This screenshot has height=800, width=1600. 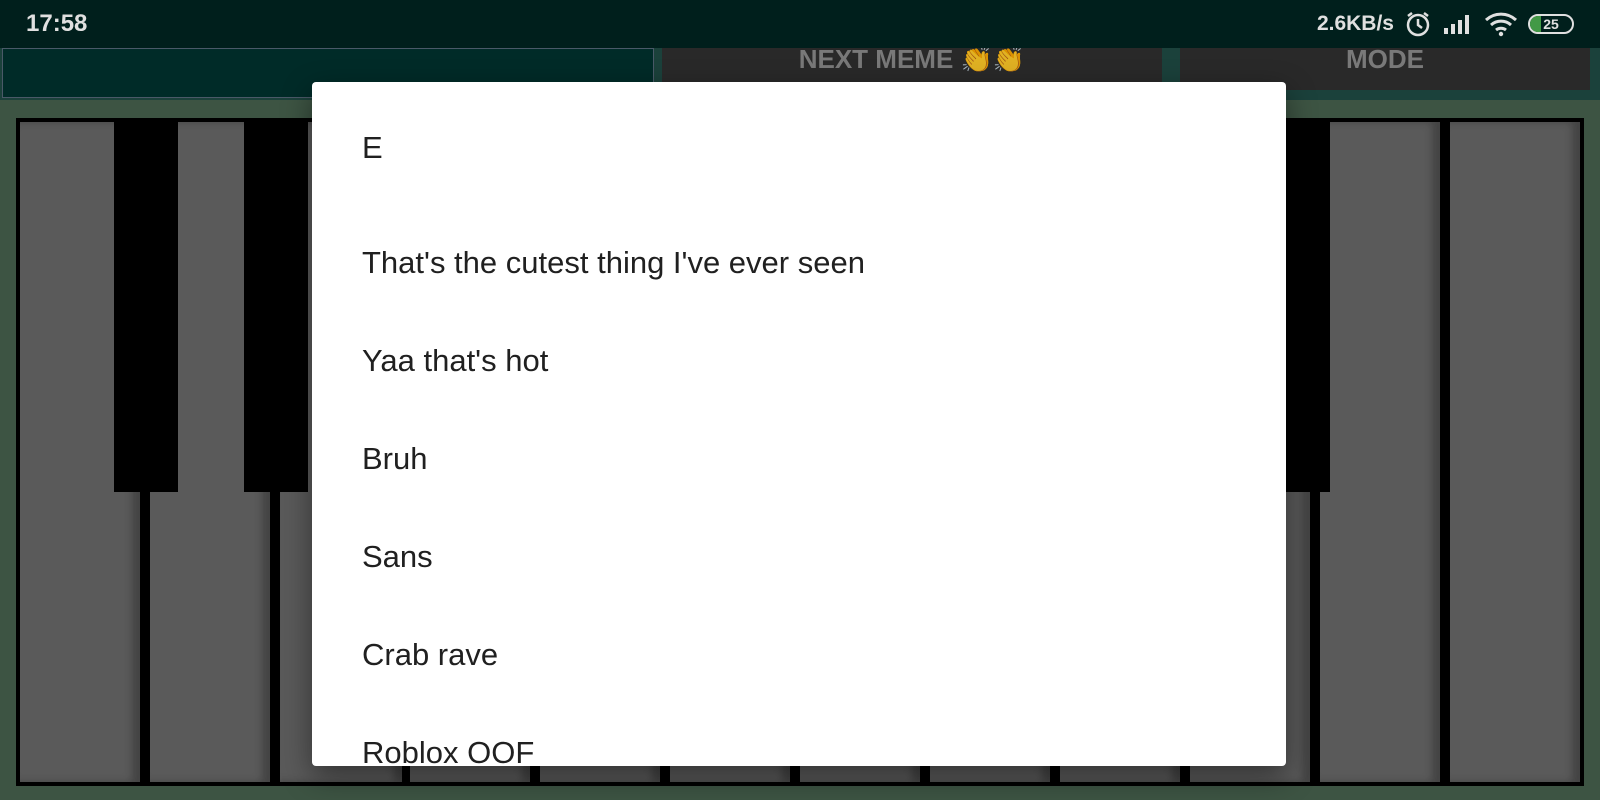 What do you see at coordinates (799, 148) in the screenshot?
I see `option-e: E` at bounding box center [799, 148].